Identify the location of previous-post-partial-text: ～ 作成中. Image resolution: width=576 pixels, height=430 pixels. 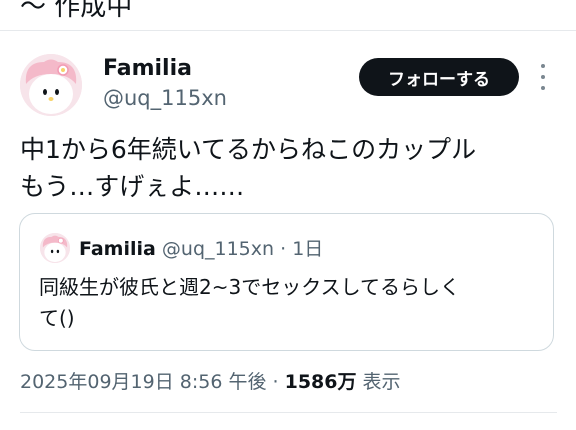
(76, 11).